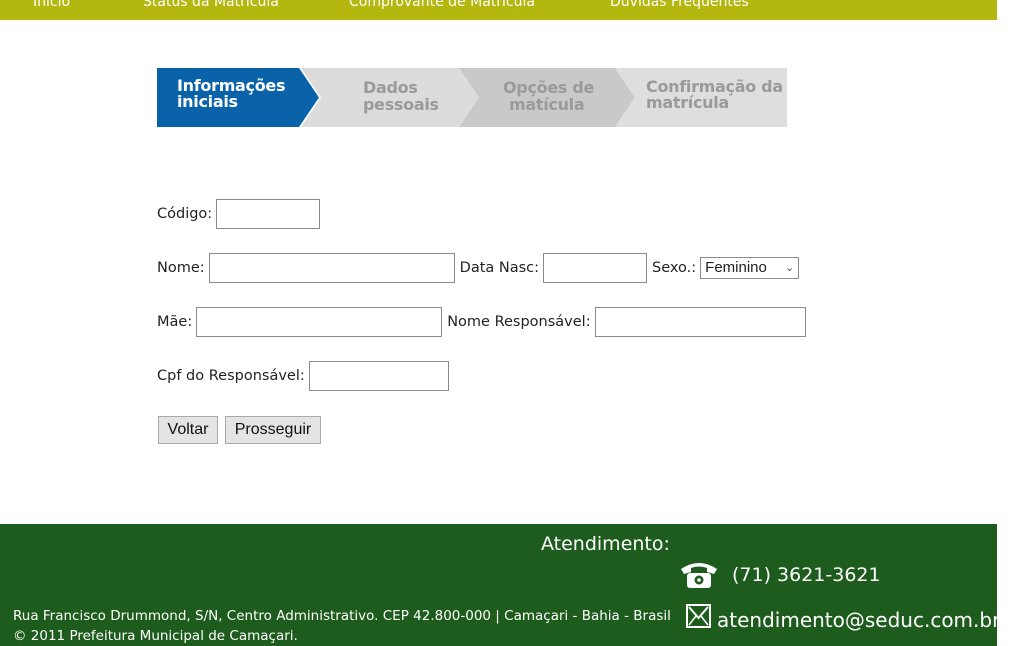 The image size is (1013, 646). I want to click on step-dados-pessoais: Dados pessoais, so click(390, 97).